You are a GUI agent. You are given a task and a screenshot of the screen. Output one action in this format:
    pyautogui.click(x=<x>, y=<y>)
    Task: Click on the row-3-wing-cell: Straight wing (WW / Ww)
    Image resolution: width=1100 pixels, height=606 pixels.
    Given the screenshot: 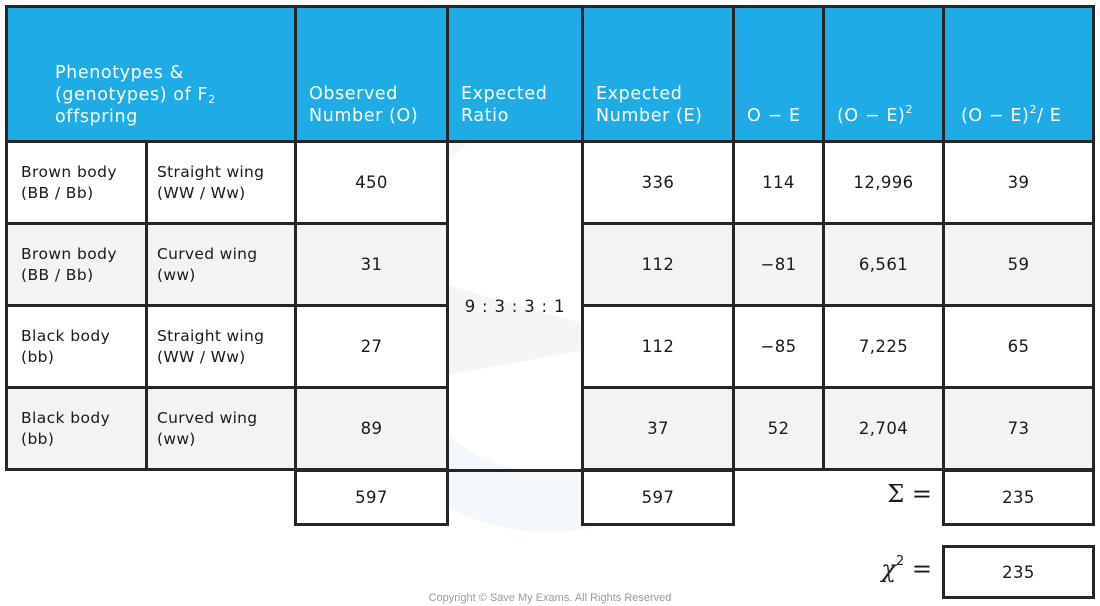 What is the action you would take?
    pyautogui.click(x=221, y=346)
    